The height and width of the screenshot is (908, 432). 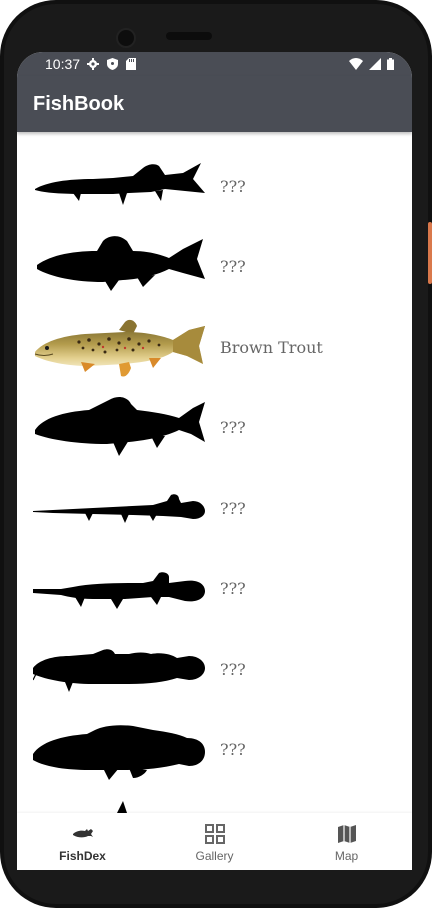 What do you see at coordinates (82, 841) in the screenshot?
I see `nav-item-fishdex: FishDex` at bounding box center [82, 841].